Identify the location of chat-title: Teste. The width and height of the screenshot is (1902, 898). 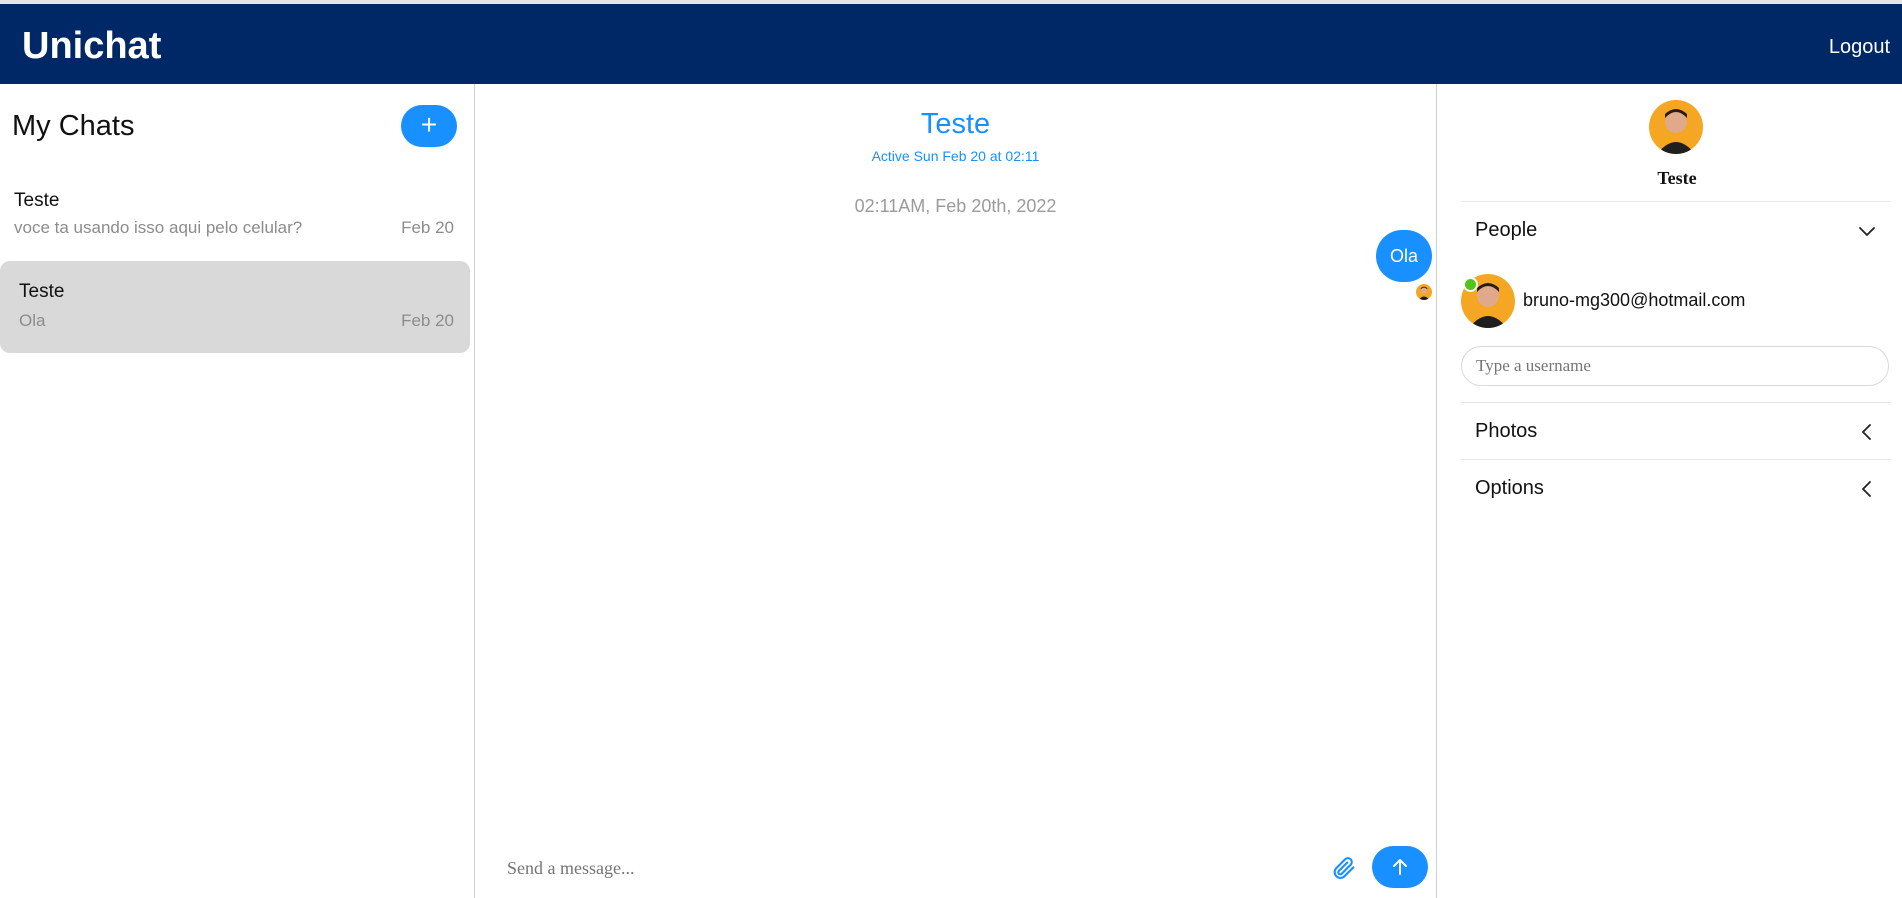
(955, 124).